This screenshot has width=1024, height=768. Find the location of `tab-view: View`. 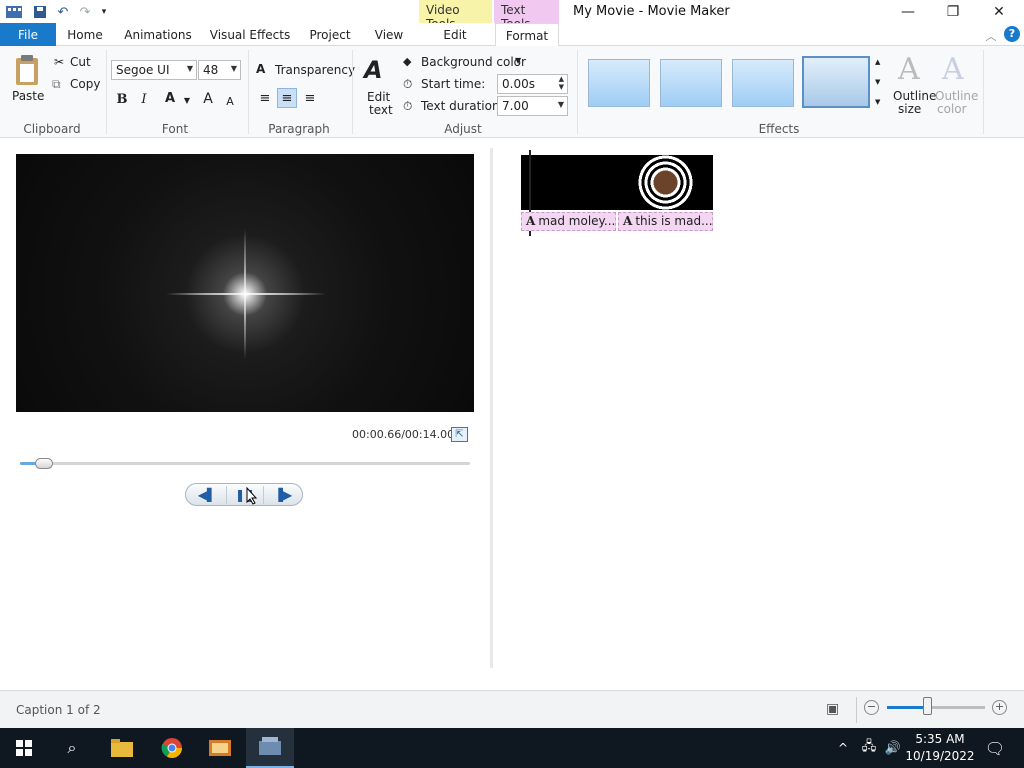

tab-view: View is located at coordinates (389, 34).